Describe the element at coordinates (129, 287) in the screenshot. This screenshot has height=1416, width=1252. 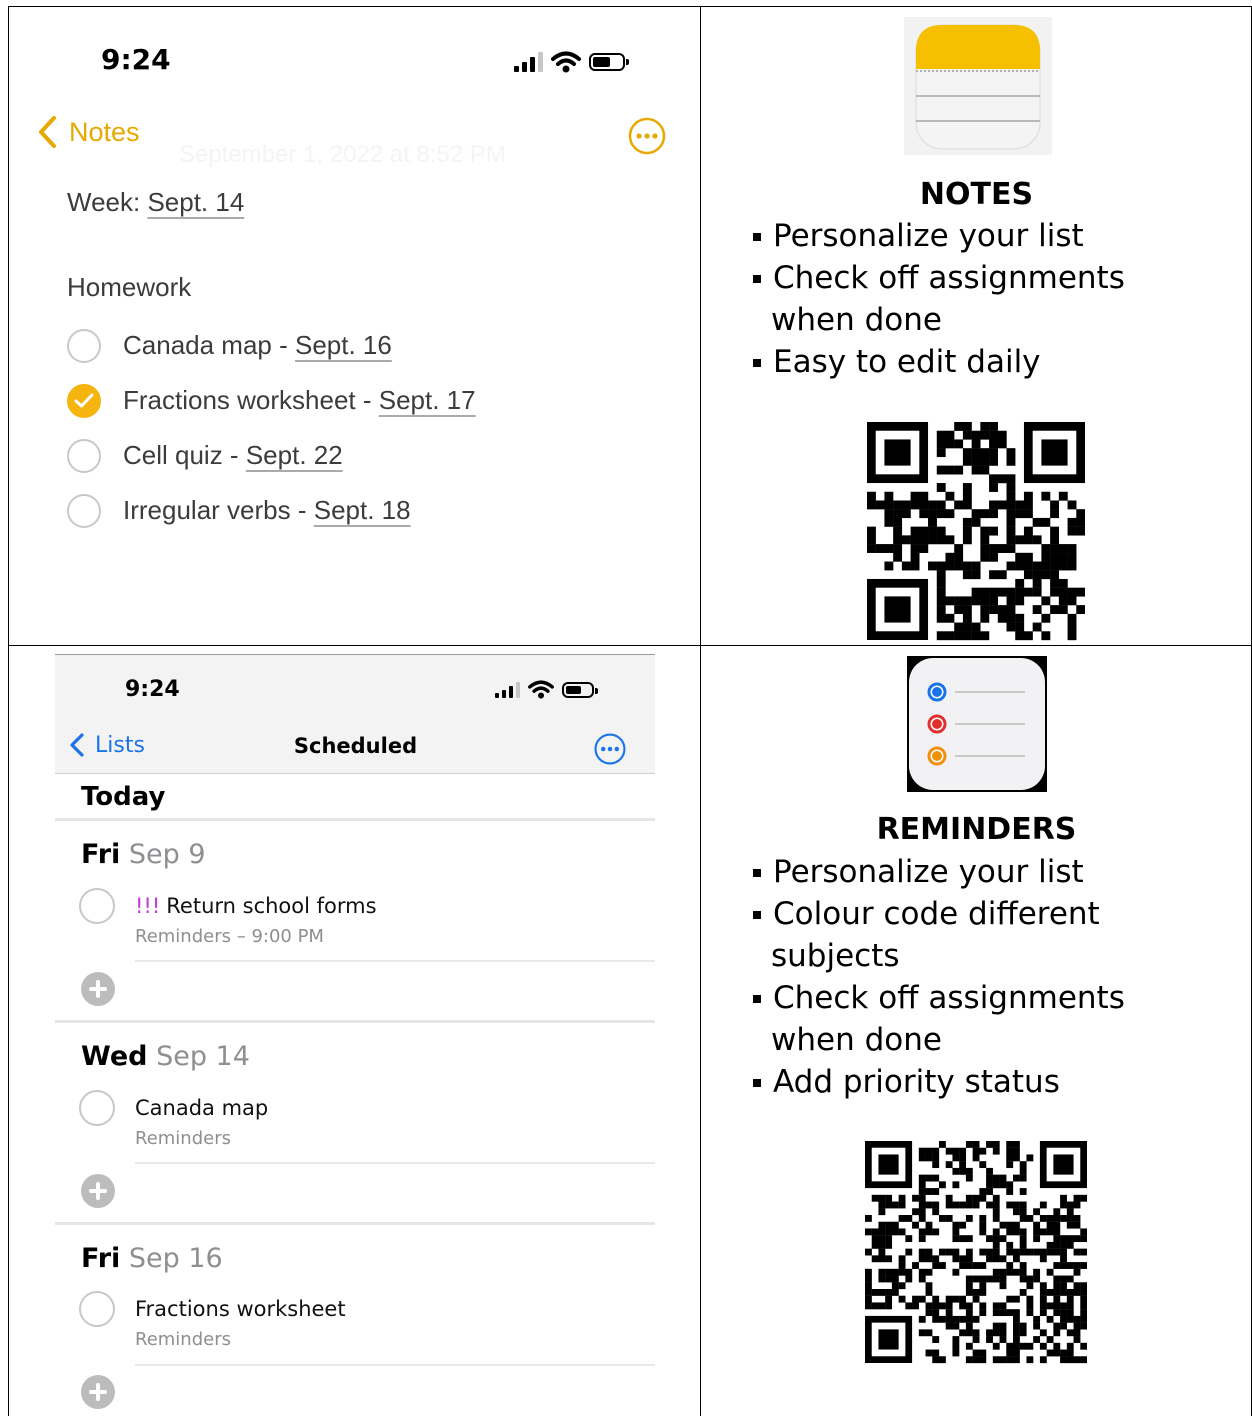
I see `section-title: Homework` at that location.